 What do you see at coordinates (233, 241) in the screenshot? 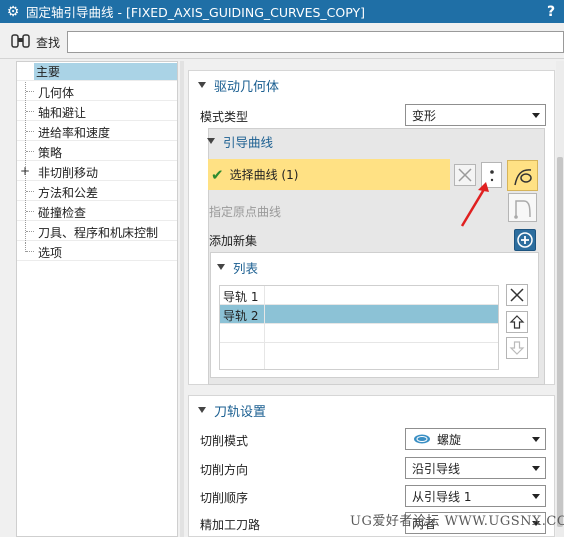
I see `add-new-set-label: 添加新集` at bounding box center [233, 241].